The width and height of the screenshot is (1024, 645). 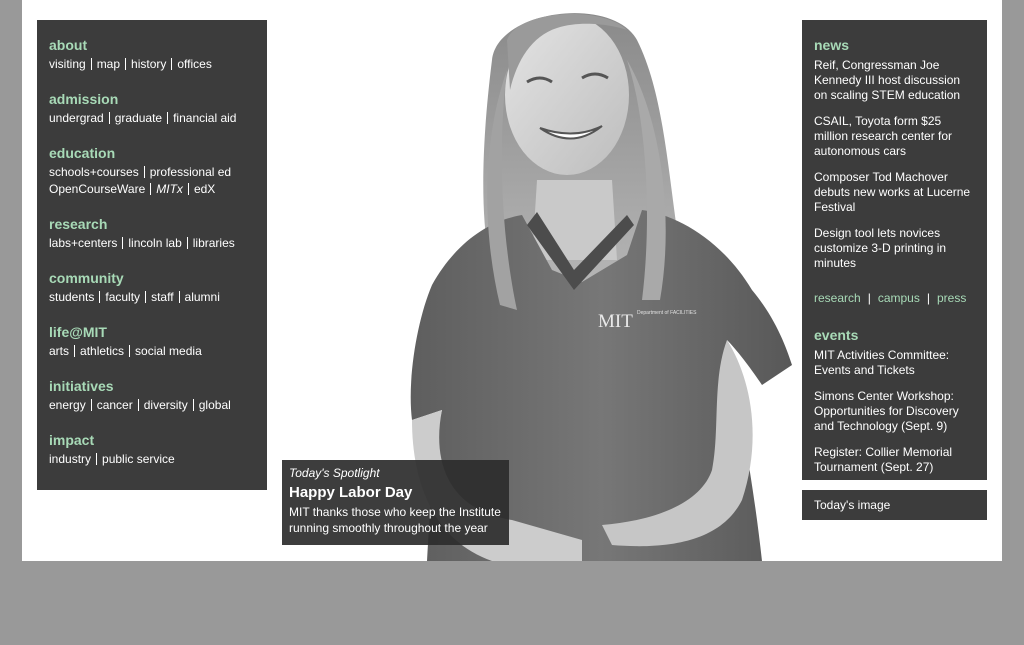 I want to click on nav-link-staff: staff, so click(x=162, y=297).